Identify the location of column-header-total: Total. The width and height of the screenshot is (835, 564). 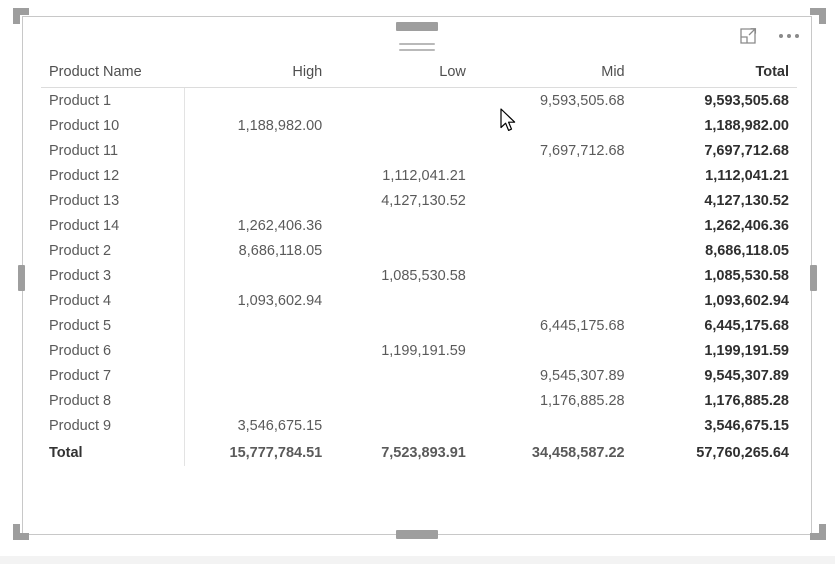
(713, 74).